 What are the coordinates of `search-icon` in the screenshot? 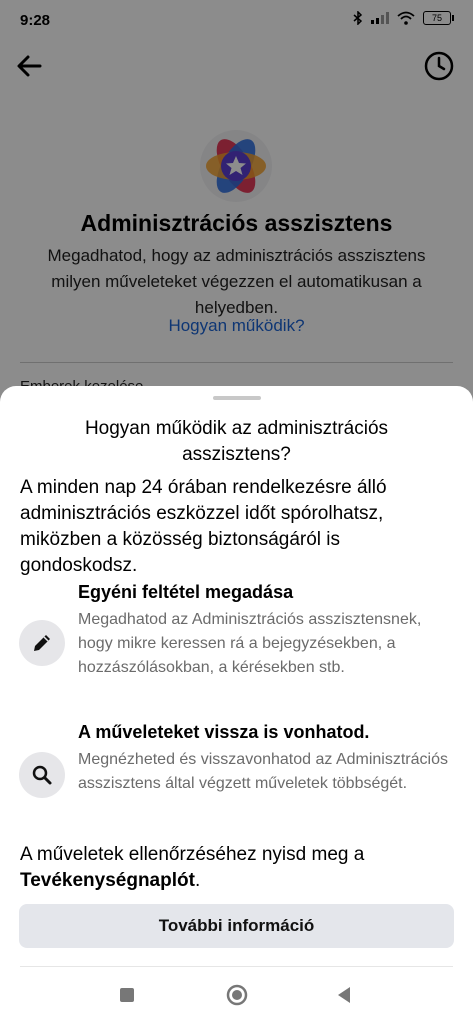 It's located at (42, 775).